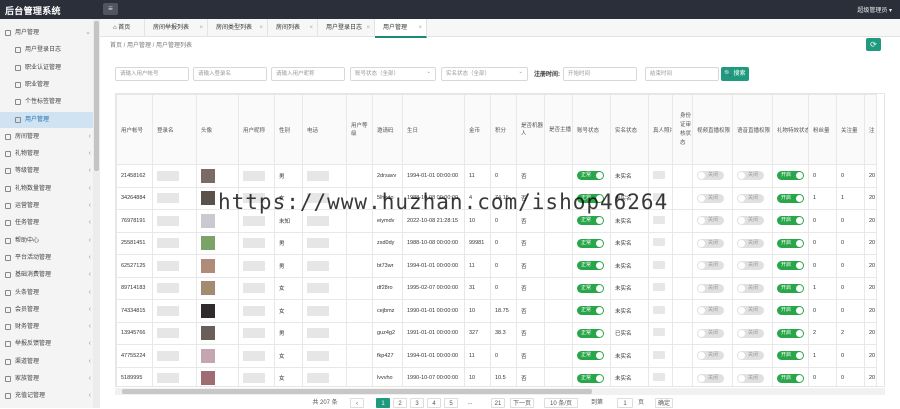  Describe the element at coordinates (46, 206) in the screenshot. I see `sidebar-item: 运营管理 ‹` at that location.